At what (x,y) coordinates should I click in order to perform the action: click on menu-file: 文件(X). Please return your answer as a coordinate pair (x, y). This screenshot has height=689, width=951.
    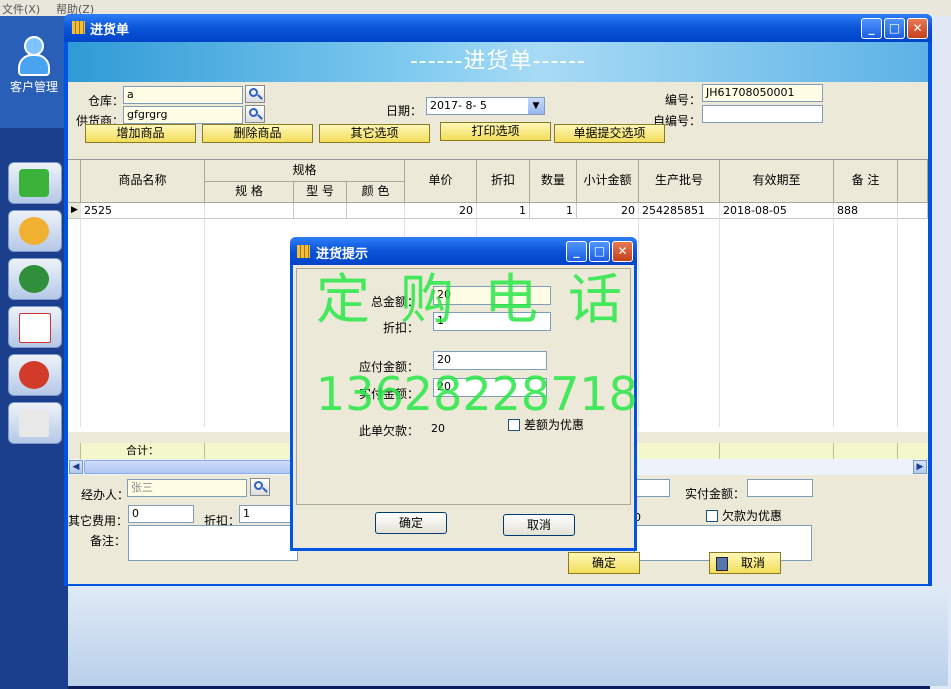
    Looking at the image, I should click on (21, 9).